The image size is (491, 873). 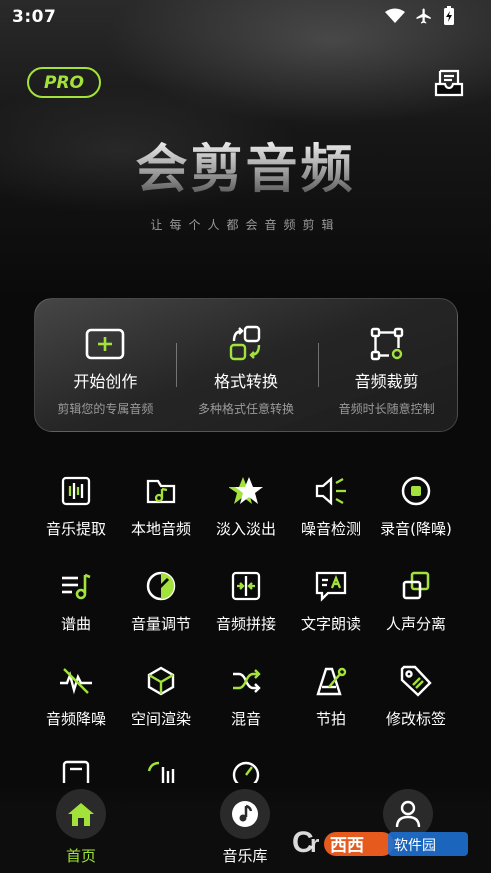 What do you see at coordinates (415, 846) in the screenshot?
I see `svg-text: 软件园` at bounding box center [415, 846].